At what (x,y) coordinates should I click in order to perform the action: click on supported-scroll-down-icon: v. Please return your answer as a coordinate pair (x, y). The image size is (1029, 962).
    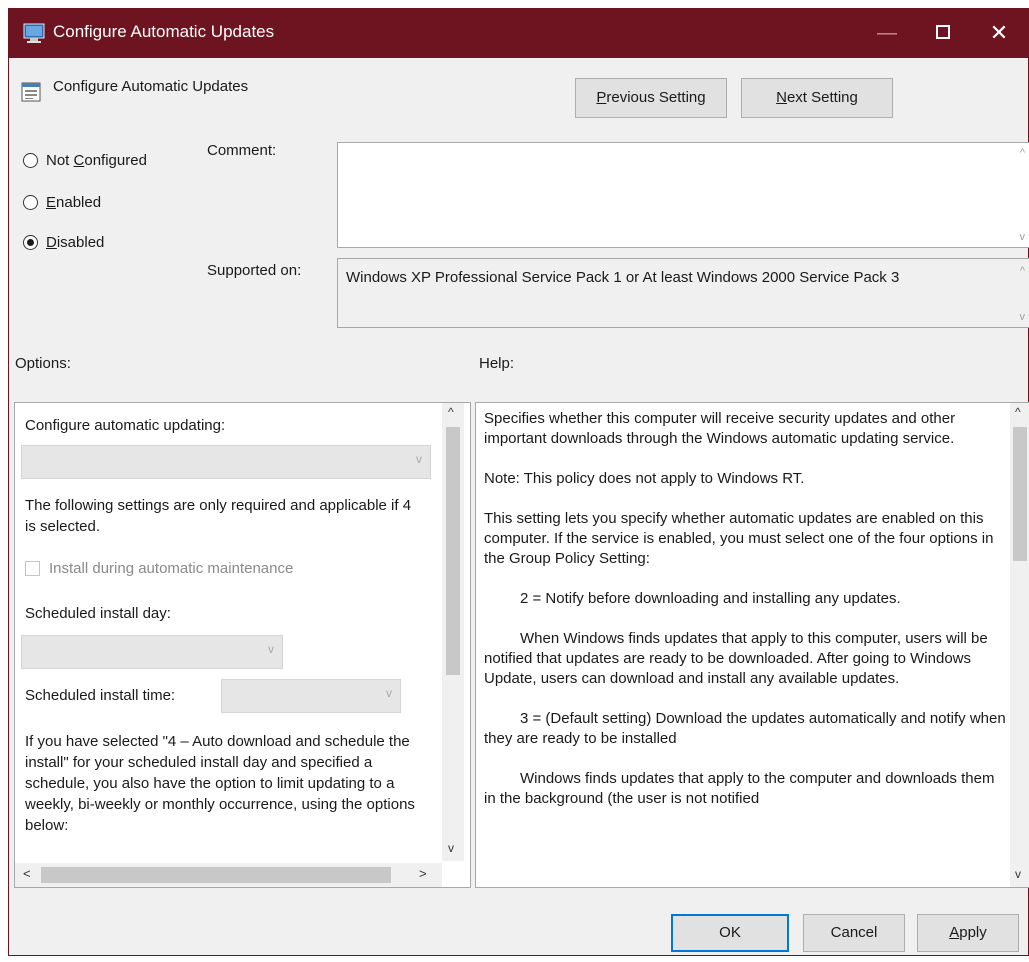
    Looking at the image, I should click on (1023, 317).